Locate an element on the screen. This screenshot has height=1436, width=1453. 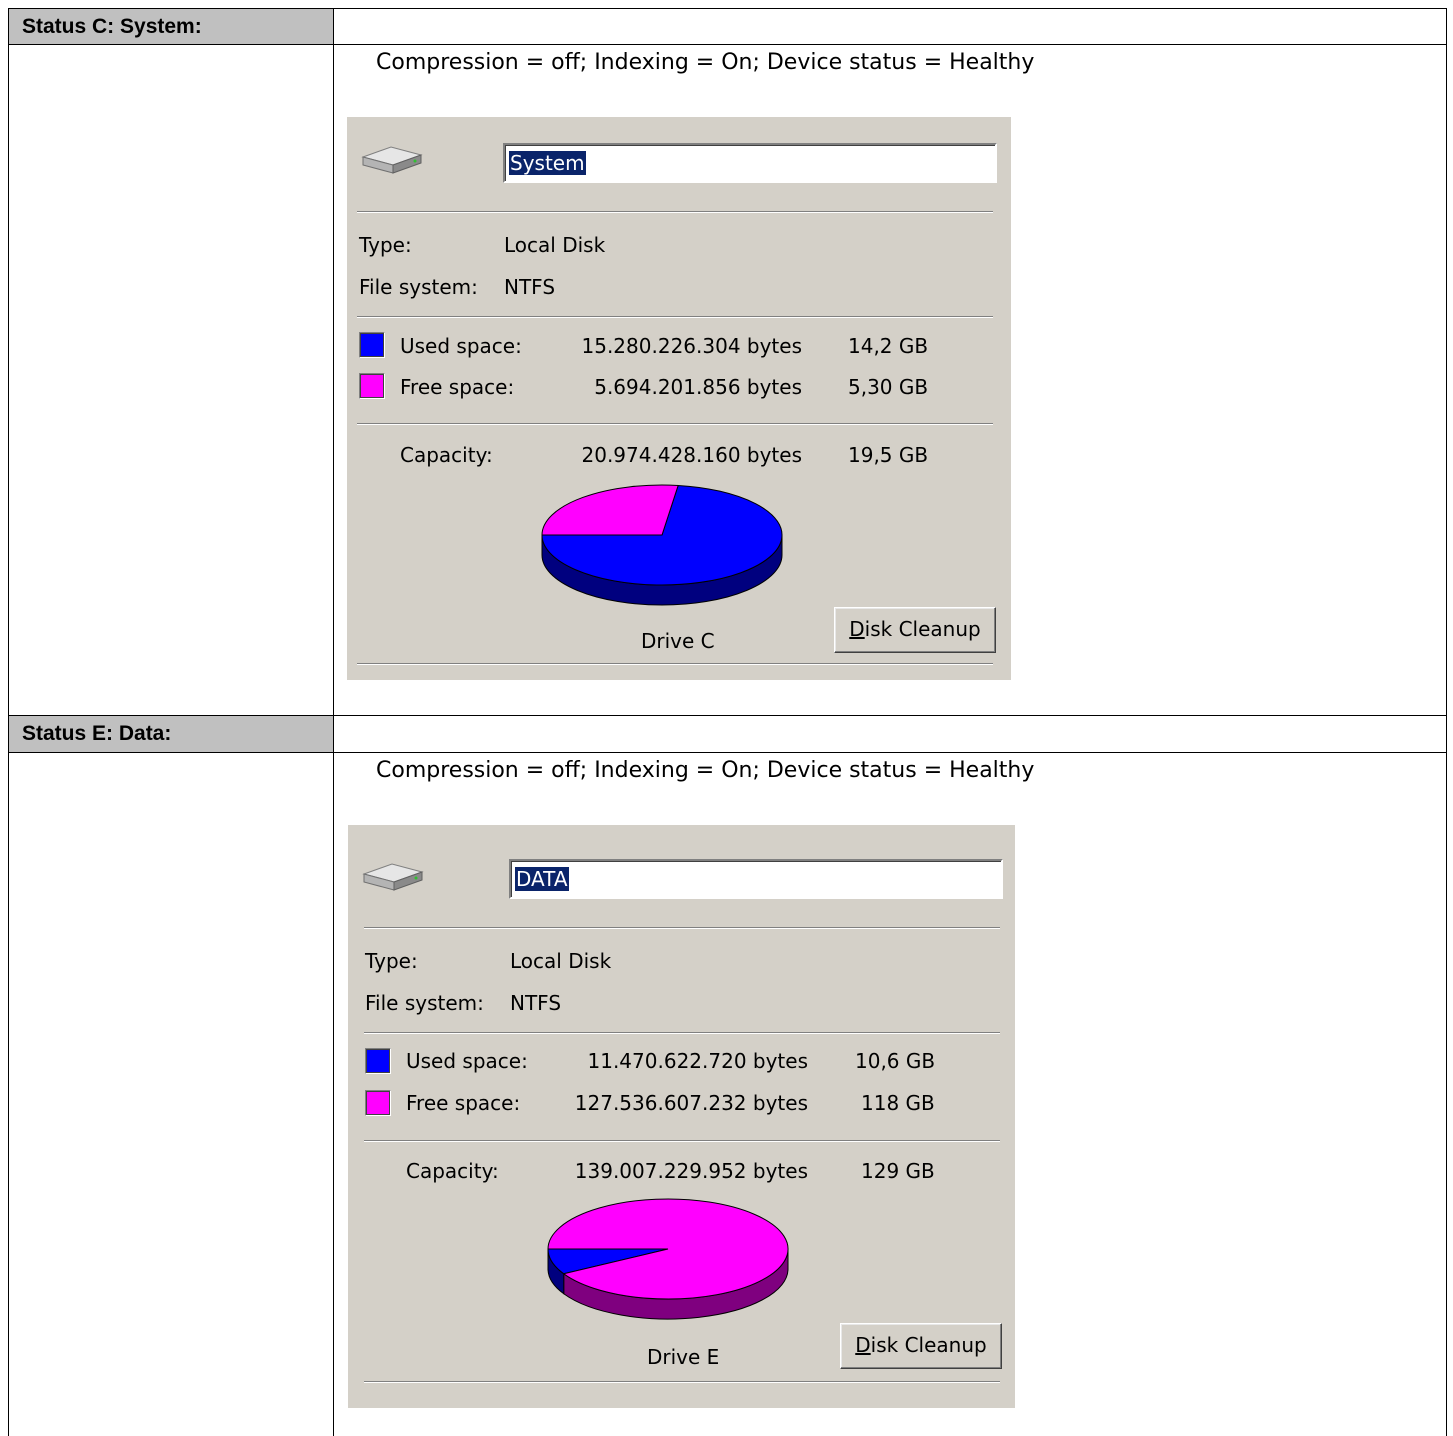
drive-label: Drive E is located at coordinates (683, 1357).